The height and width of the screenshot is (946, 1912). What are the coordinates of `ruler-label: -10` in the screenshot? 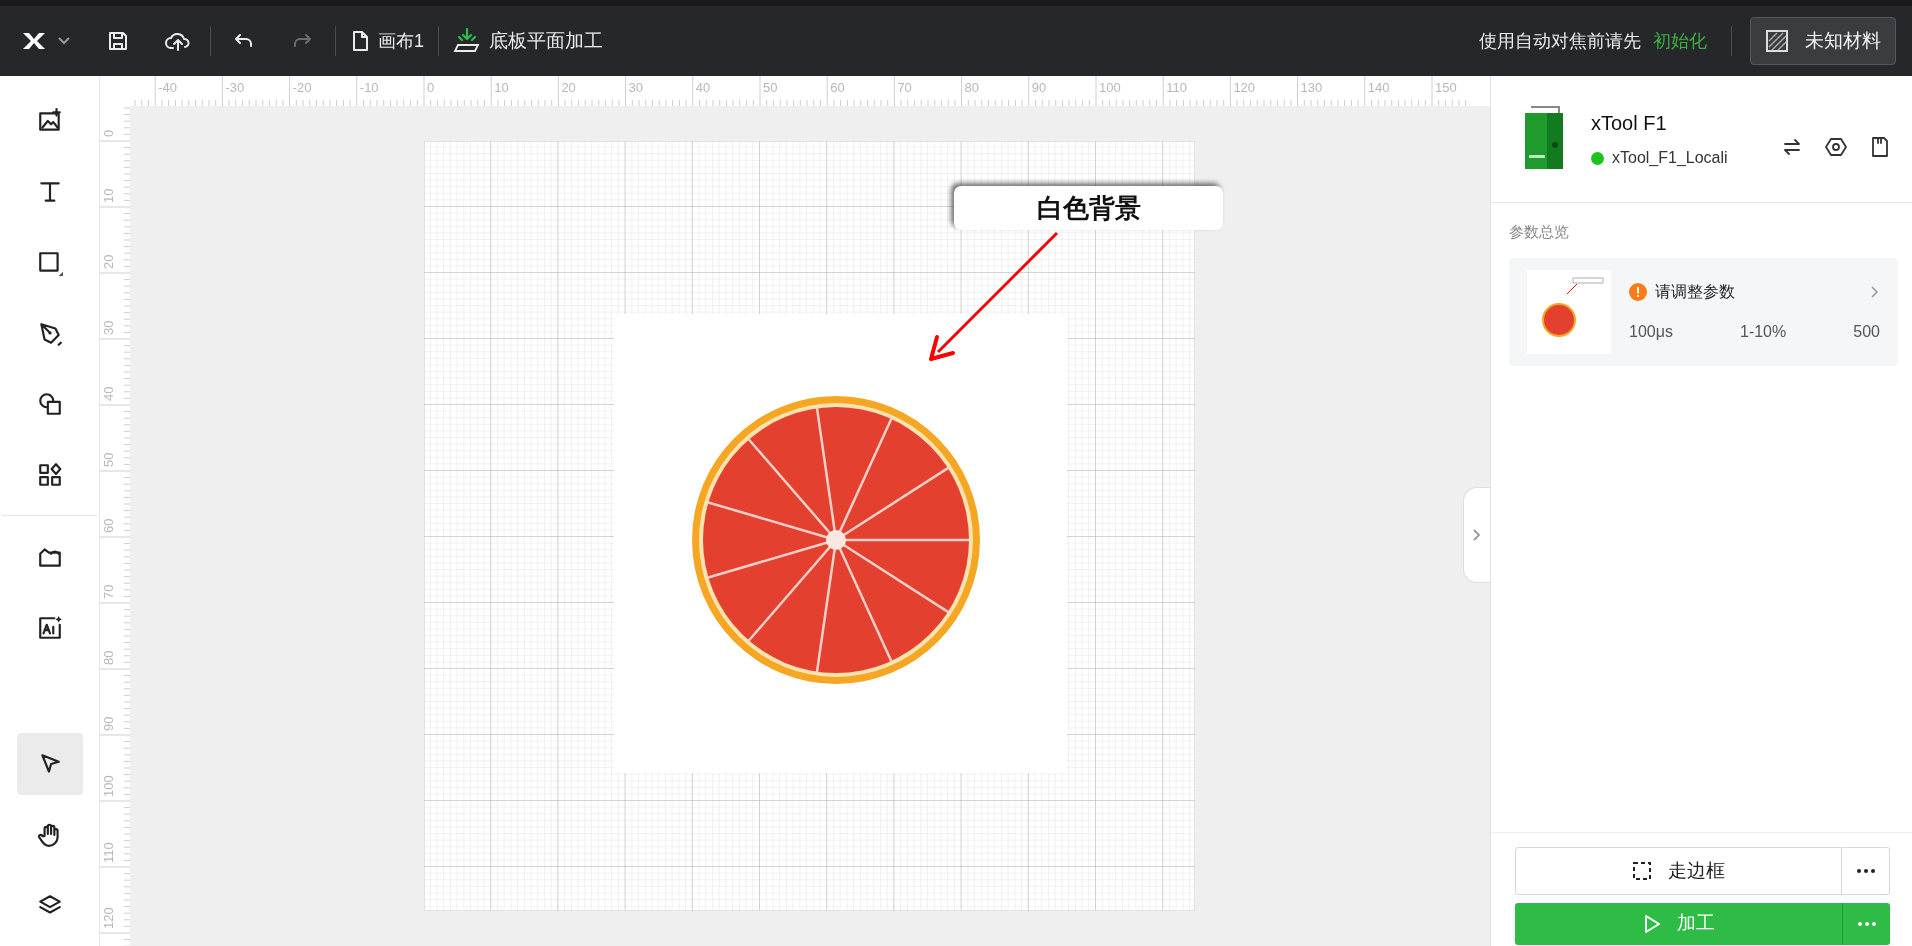 It's located at (369, 87).